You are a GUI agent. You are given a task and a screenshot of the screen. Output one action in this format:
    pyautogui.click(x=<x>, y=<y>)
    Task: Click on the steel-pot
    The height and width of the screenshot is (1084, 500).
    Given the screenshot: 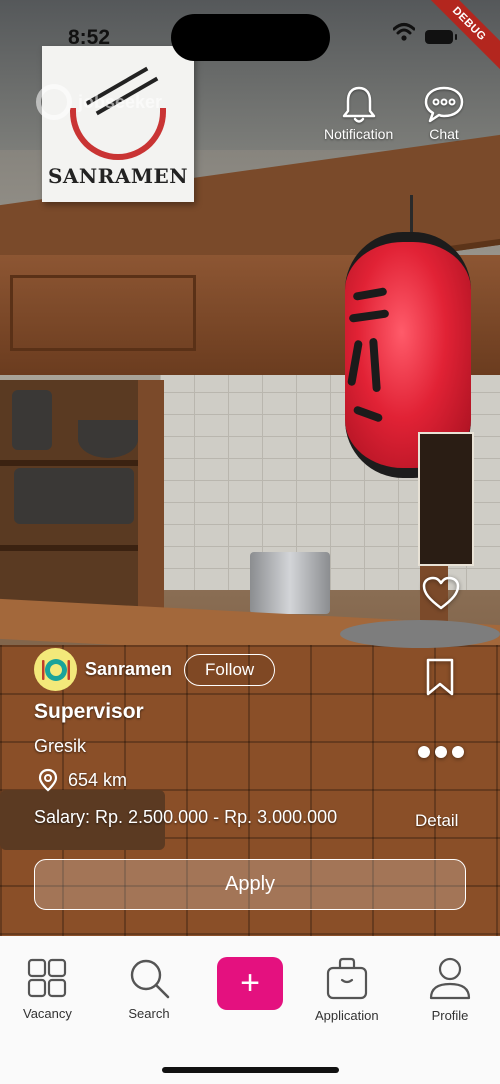 What is the action you would take?
    pyautogui.click(x=290, y=583)
    